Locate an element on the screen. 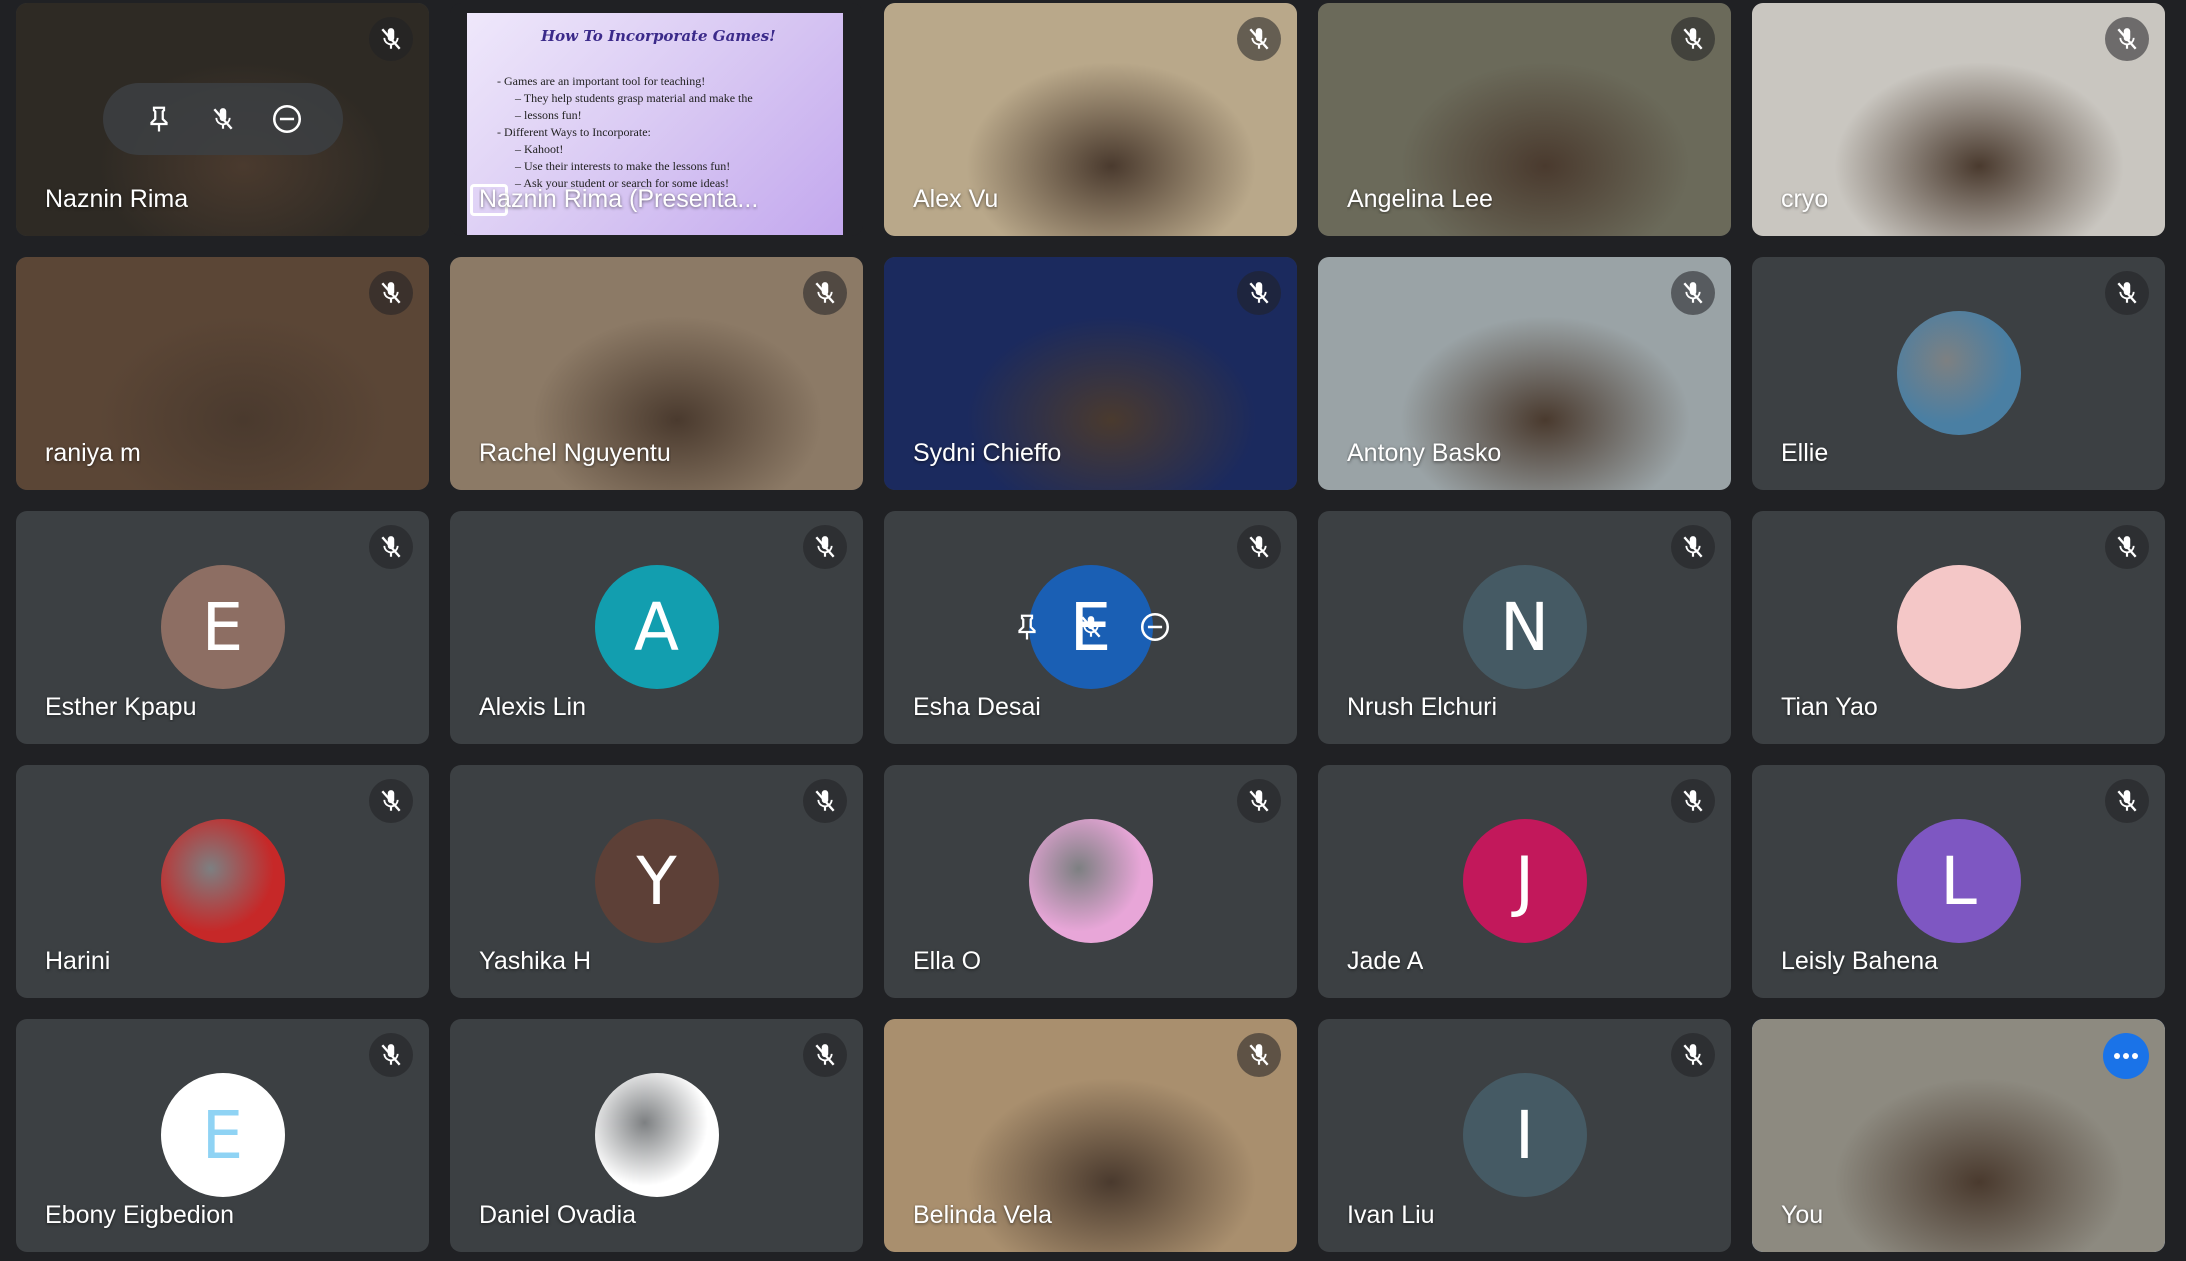 The height and width of the screenshot is (1261, 2186). participant-name: Naznin Rima is located at coordinates (117, 199).